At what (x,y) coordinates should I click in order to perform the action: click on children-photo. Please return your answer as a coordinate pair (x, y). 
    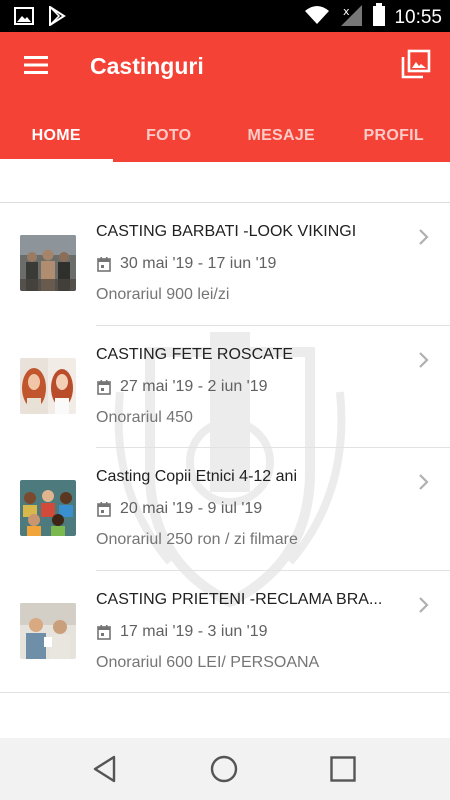
    Looking at the image, I should click on (48, 508).